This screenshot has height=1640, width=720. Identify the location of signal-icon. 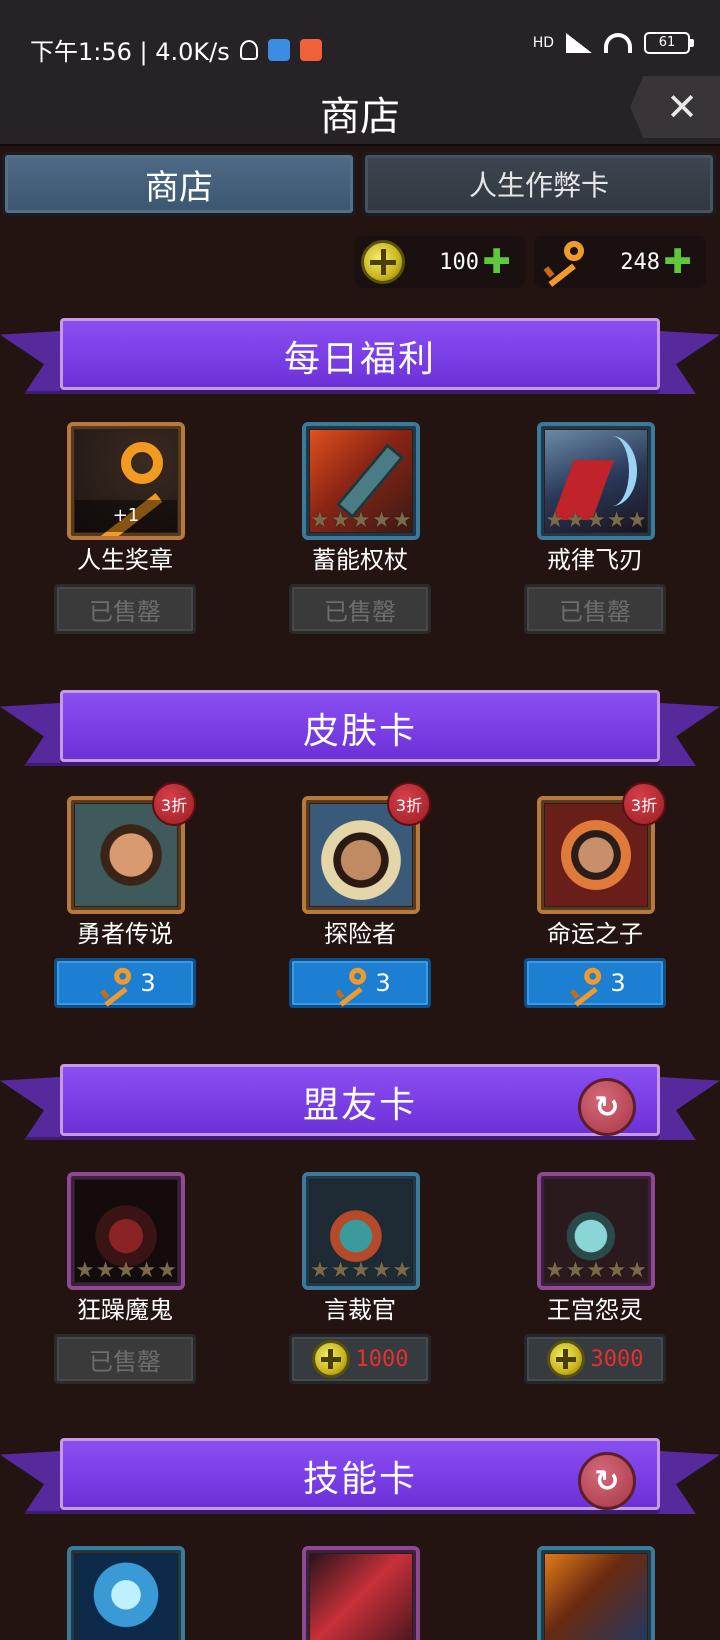
(579, 43).